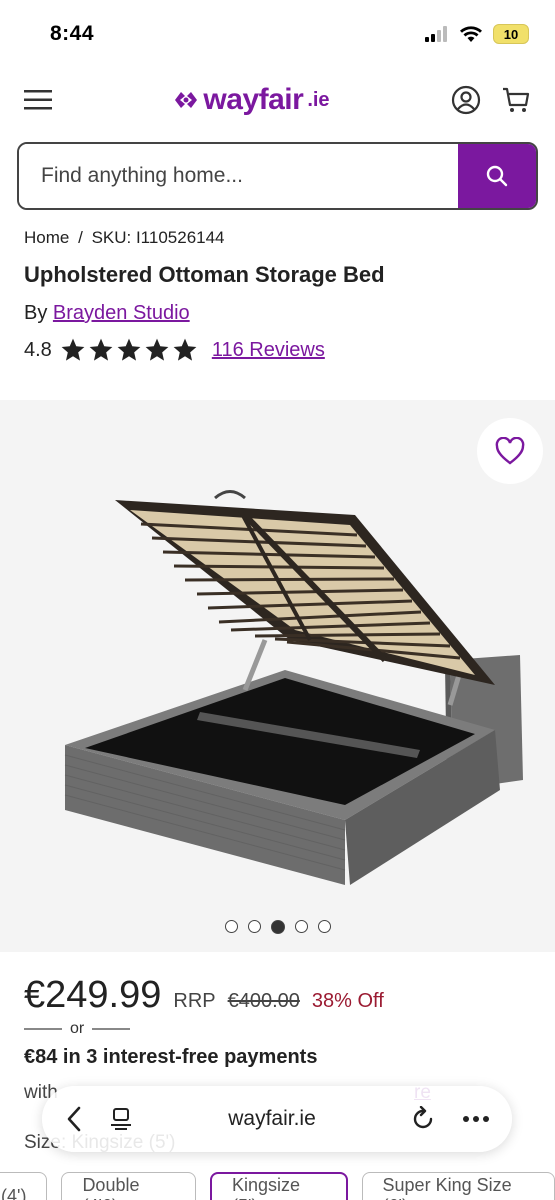 The height and width of the screenshot is (1200, 555). What do you see at coordinates (318, 99) in the screenshot?
I see `logo-tld: .ie` at bounding box center [318, 99].